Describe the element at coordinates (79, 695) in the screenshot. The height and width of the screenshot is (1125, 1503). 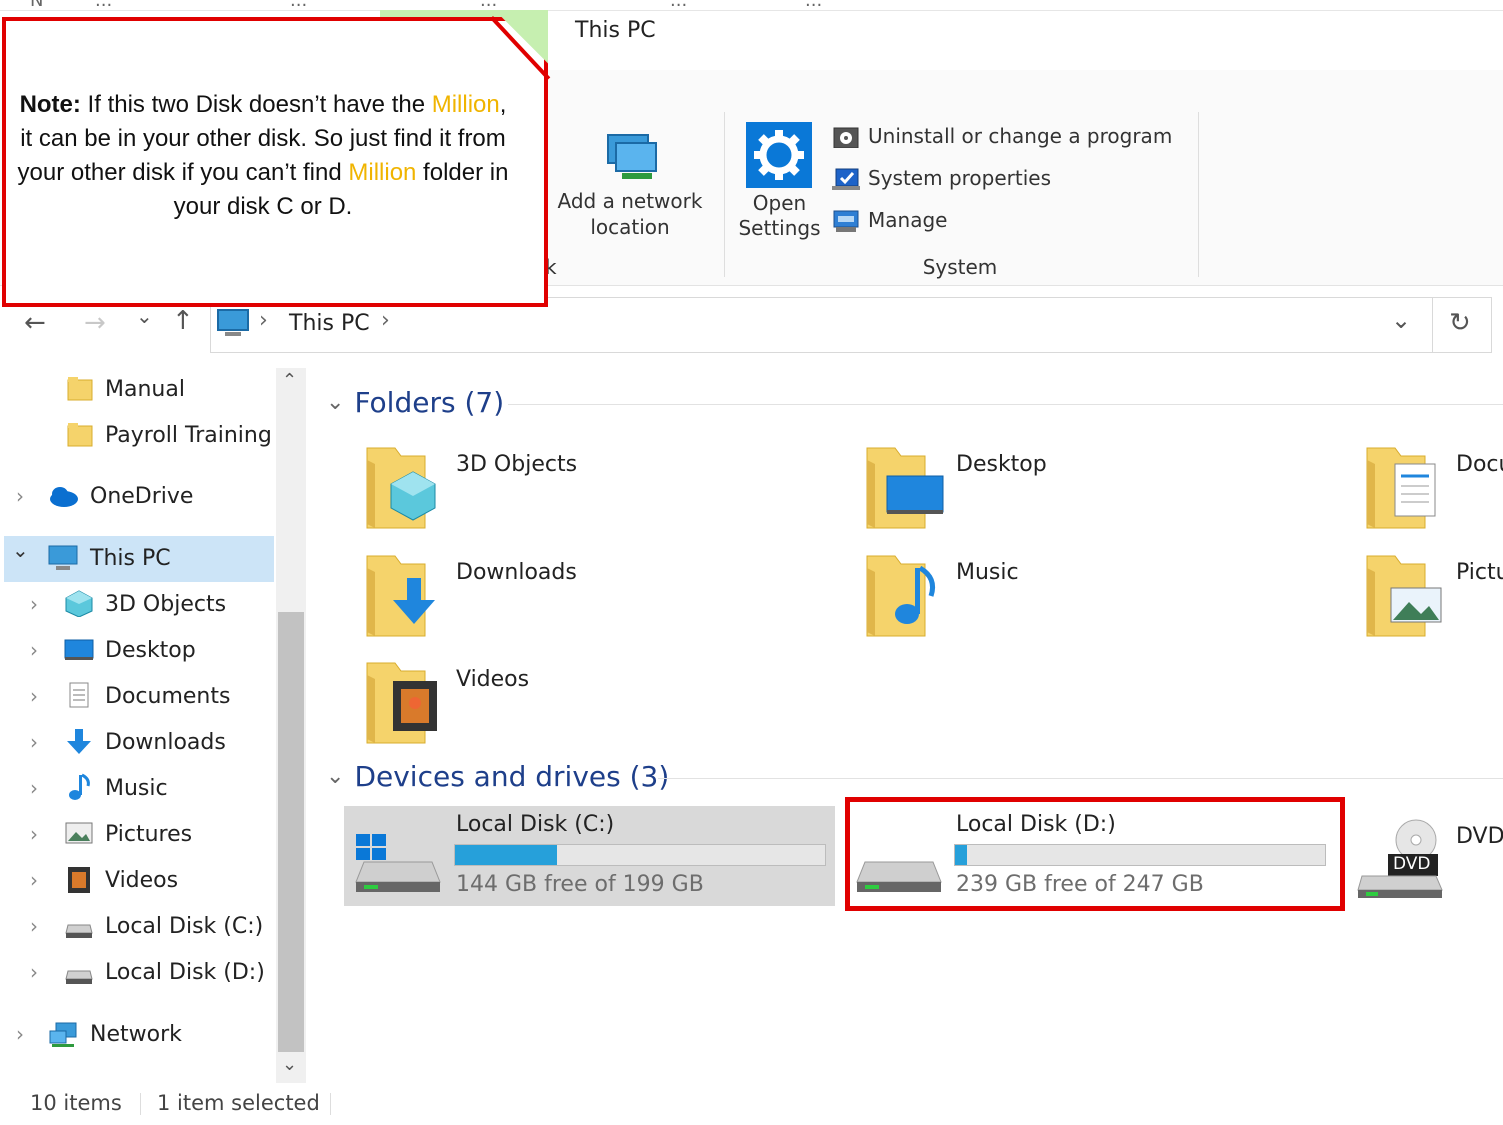
I see `documents-icon` at that location.